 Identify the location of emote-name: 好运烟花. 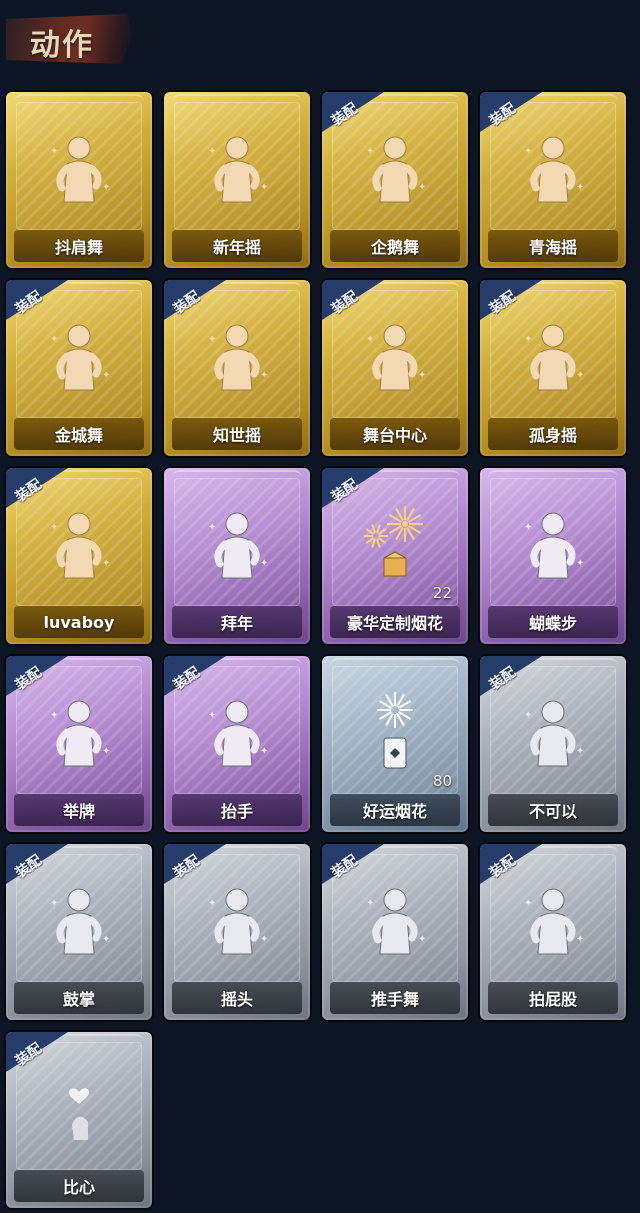
(395, 810).